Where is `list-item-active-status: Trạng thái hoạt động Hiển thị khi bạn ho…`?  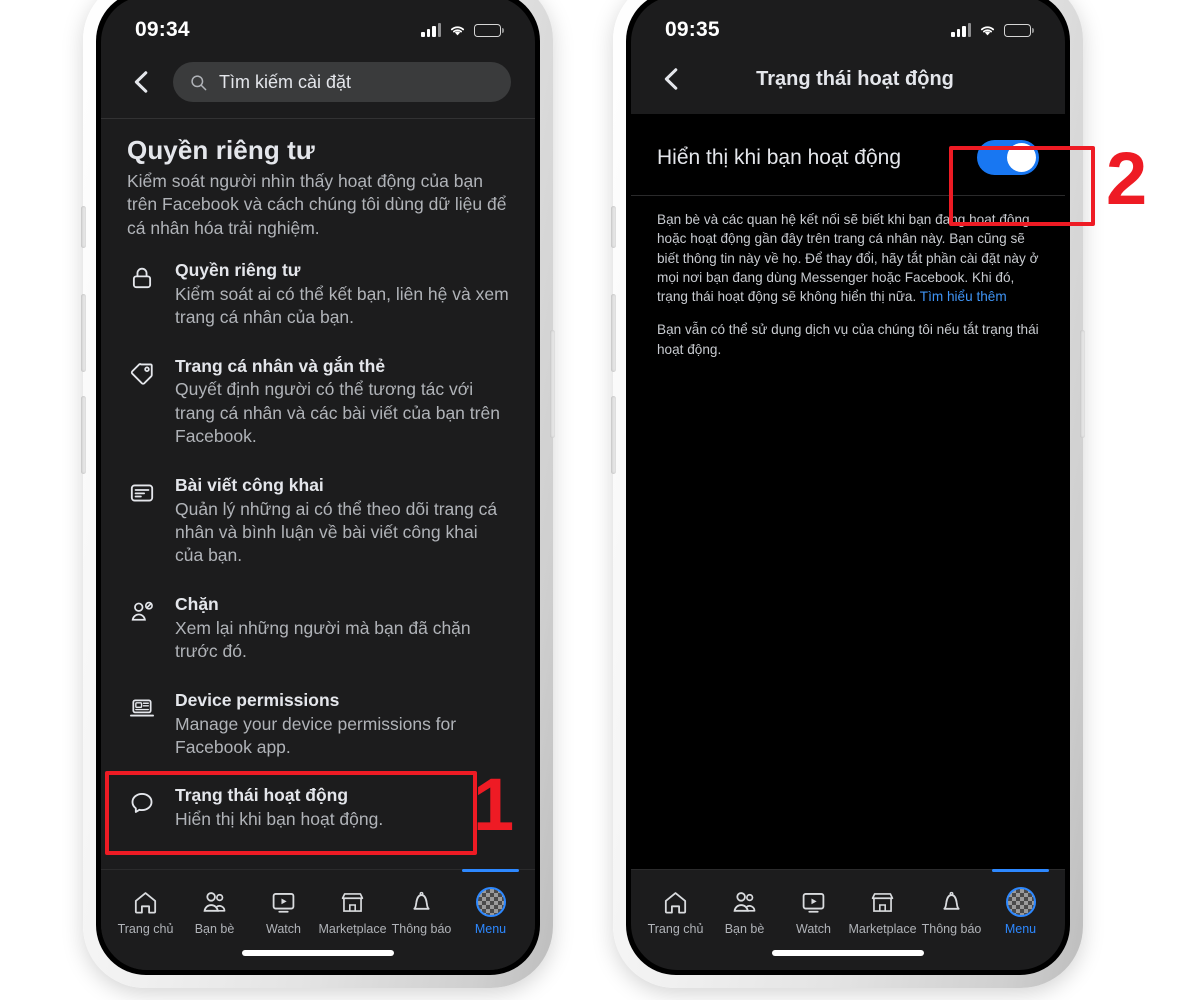 list-item-active-status: Trạng thái hoạt động Hiển thị khi bạn ho… is located at coordinates (307, 813).